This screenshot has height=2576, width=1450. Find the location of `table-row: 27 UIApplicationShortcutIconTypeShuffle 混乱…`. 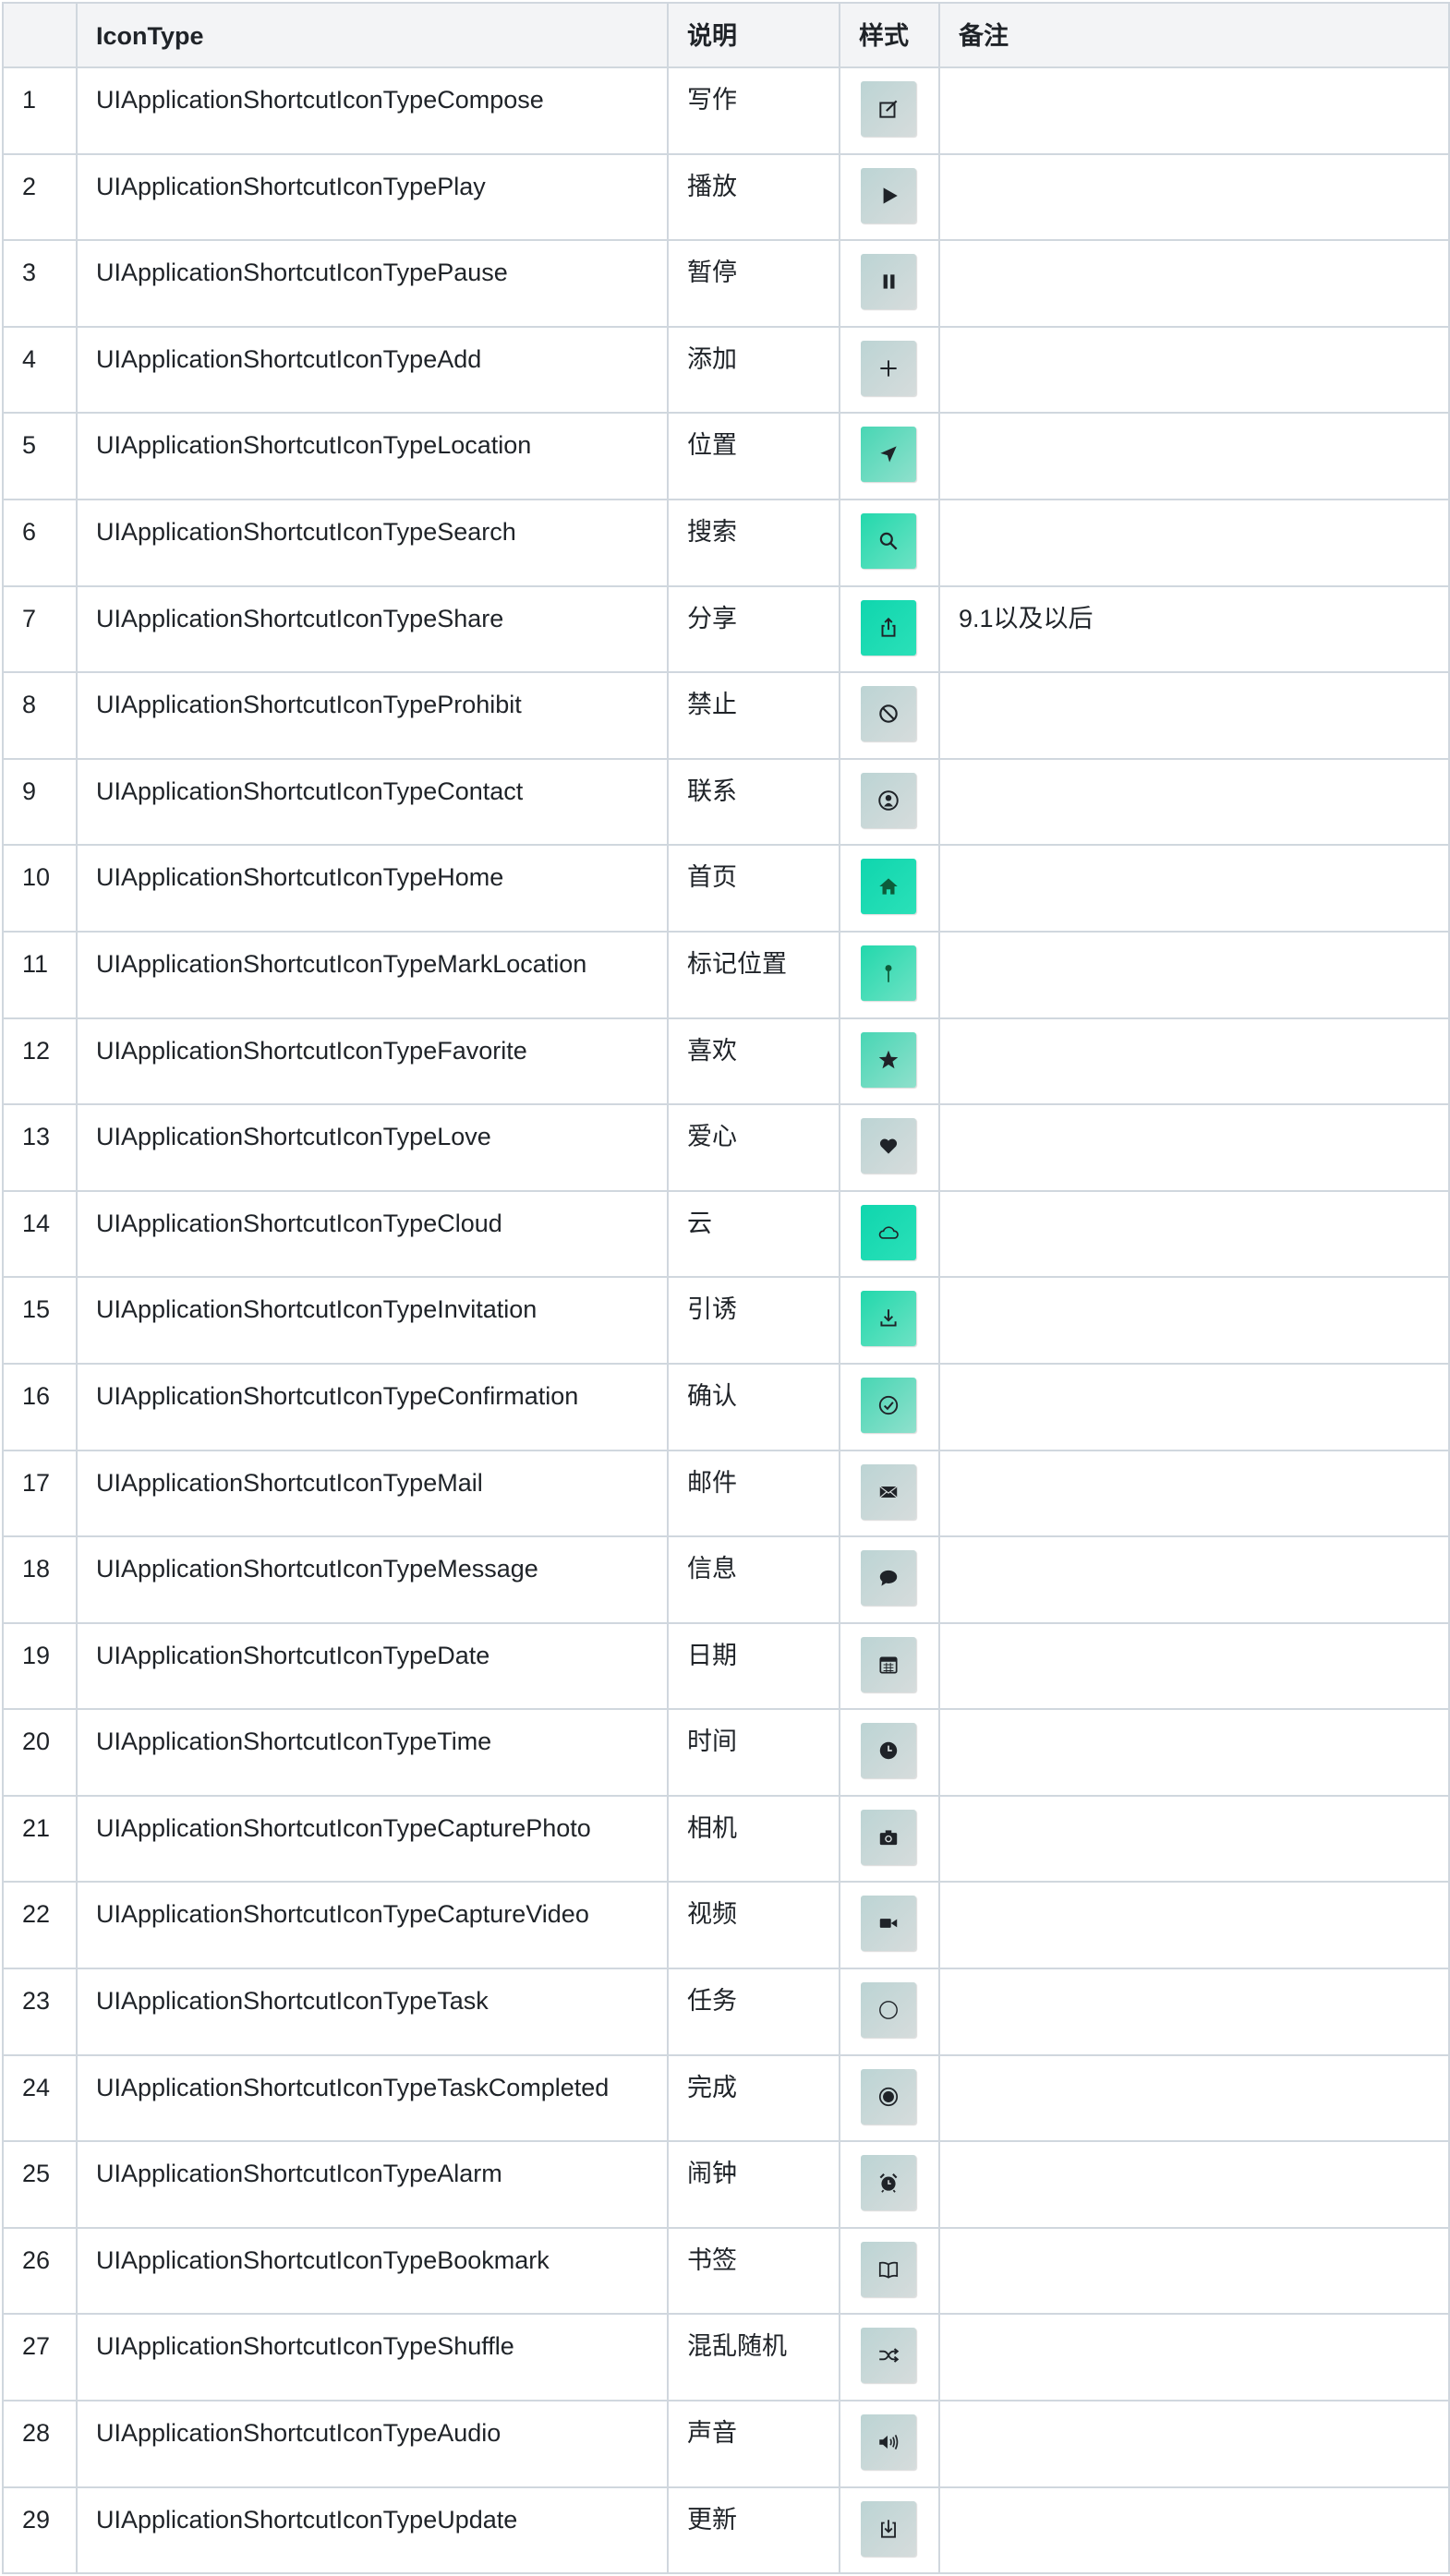

table-row: 27 UIApplicationShortcutIconTypeShuffle 混乱… is located at coordinates (726, 2357).